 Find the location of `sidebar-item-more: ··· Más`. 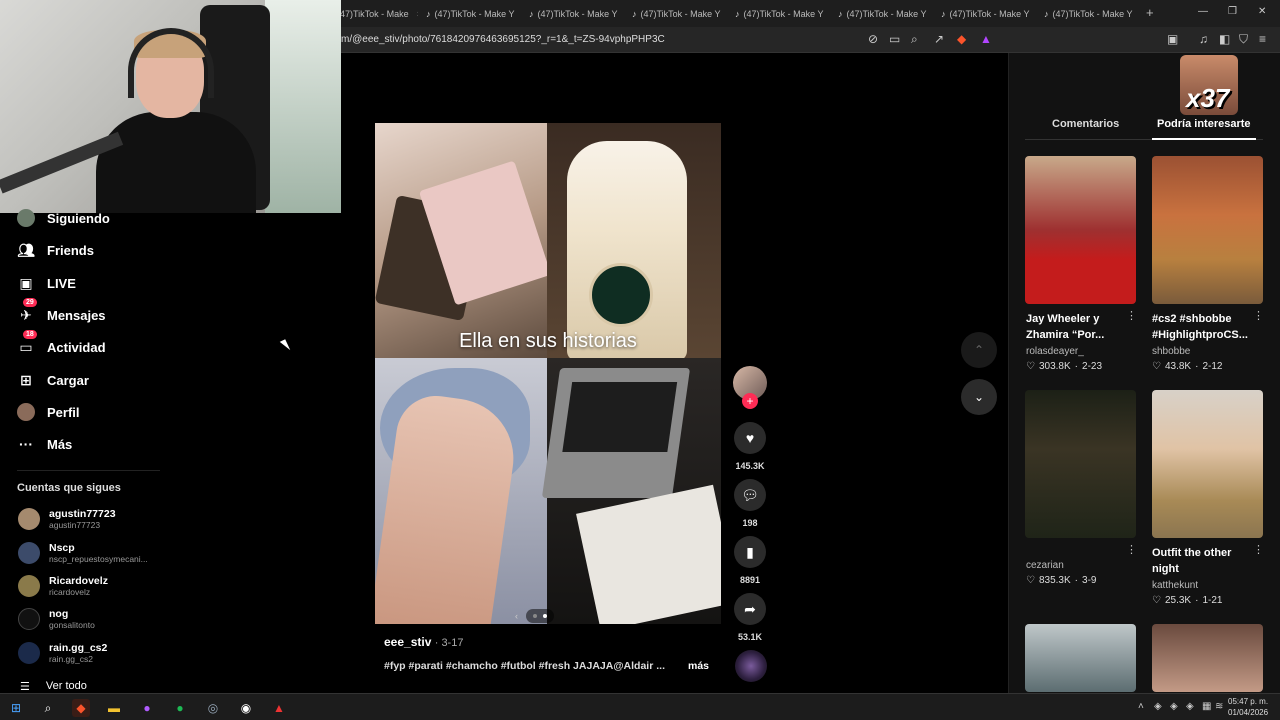

sidebar-item-more: ··· Más is located at coordinates (44, 444).